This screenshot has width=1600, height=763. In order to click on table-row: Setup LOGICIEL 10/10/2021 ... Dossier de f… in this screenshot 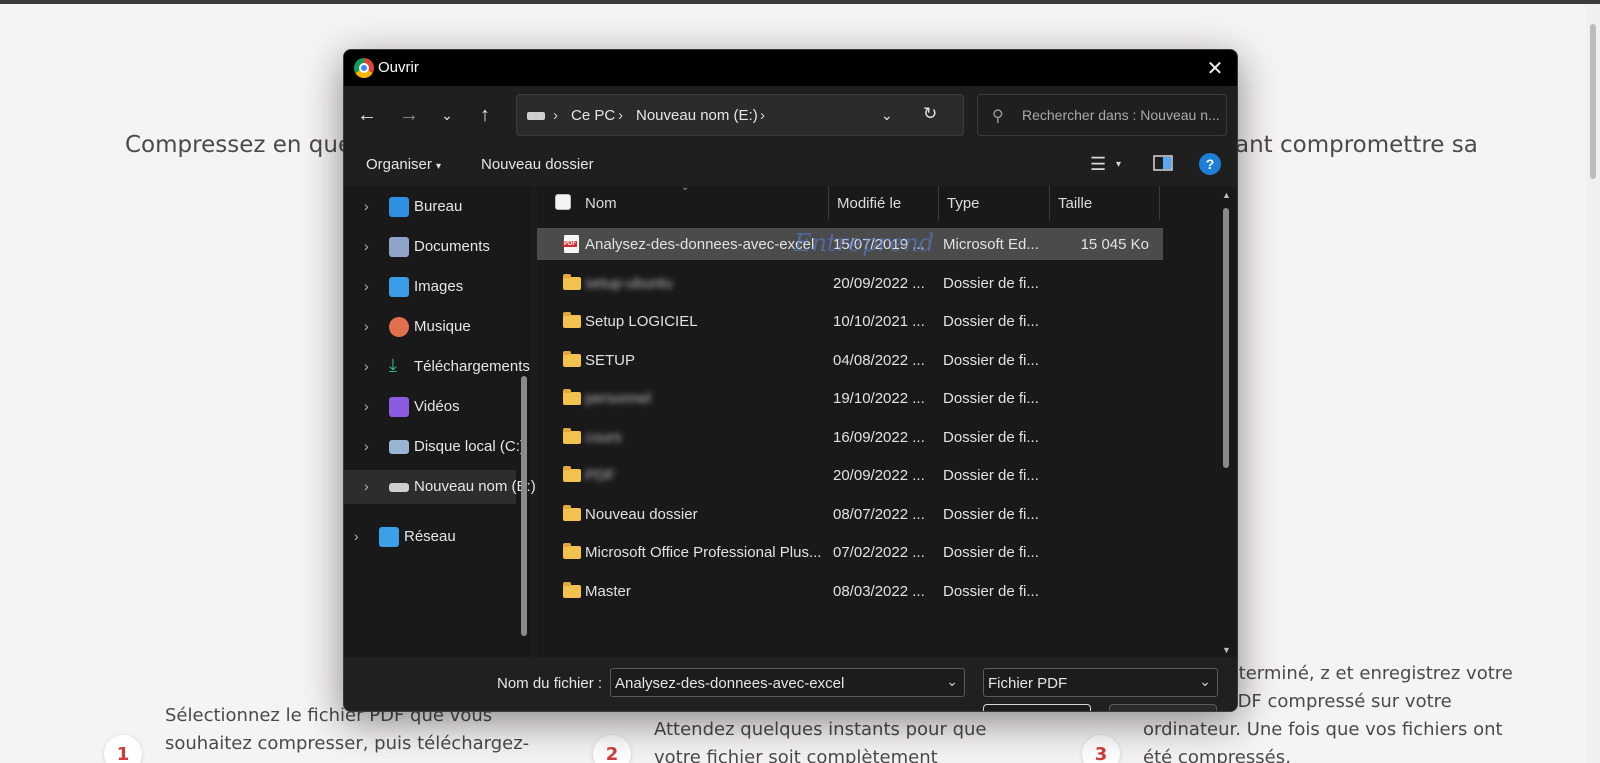, I will do `click(850, 321)`.